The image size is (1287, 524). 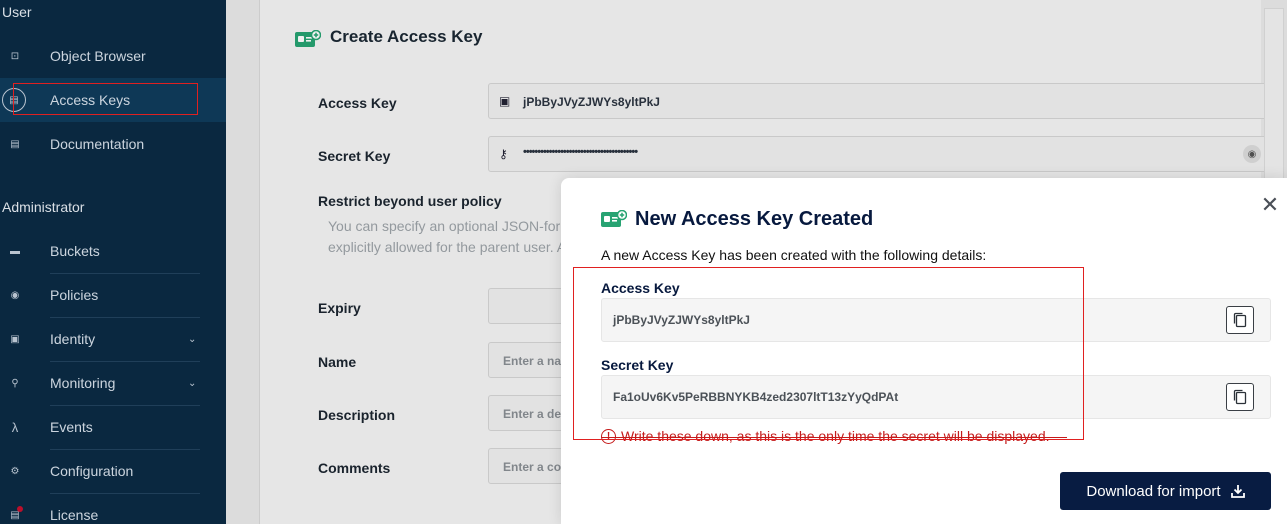 I want to click on access-key-box: jPbByJVyZJWYs8yltPkJ, so click(x=936, y=320).